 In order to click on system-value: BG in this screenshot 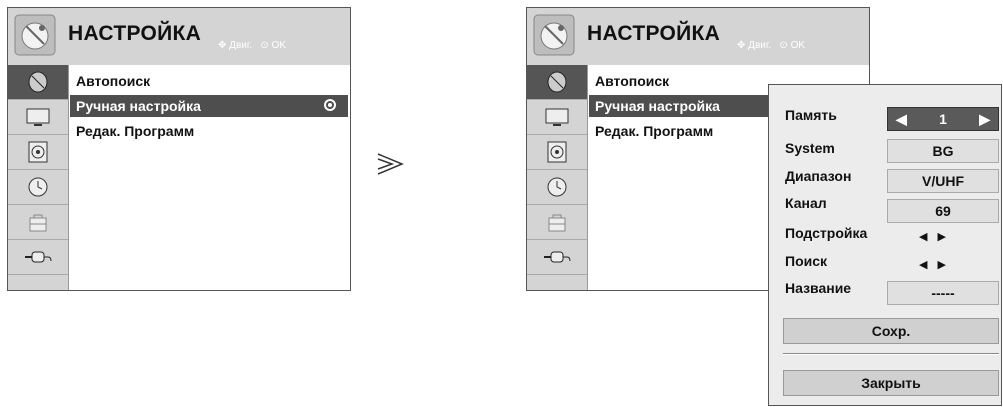, I will do `click(943, 151)`.